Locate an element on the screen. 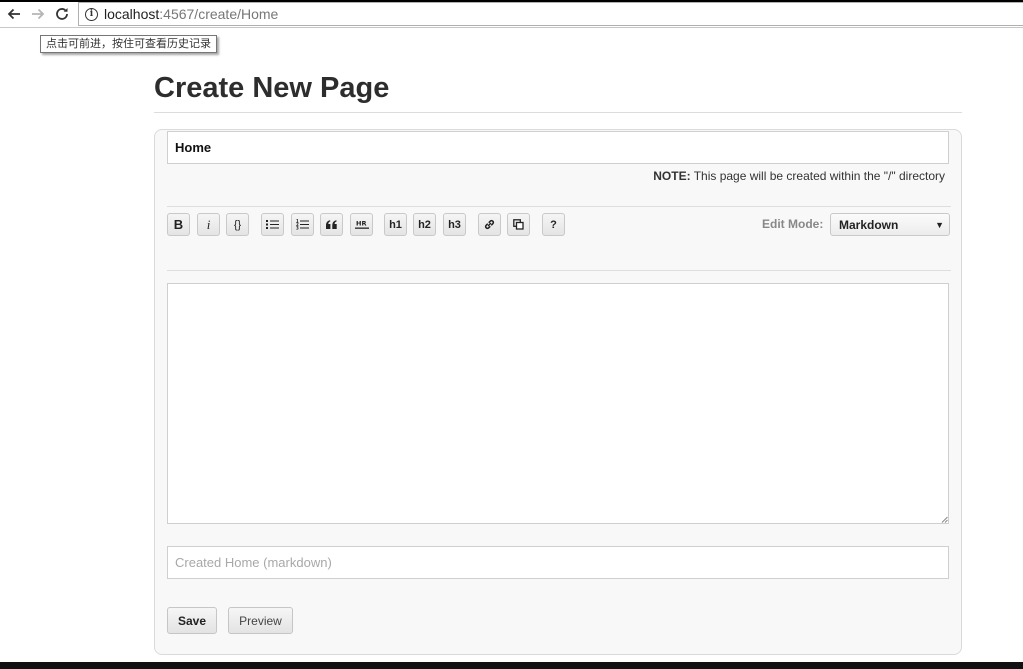 This screenshot has width=1023, height=669. svg-text: HR is located at coordinates (361, 224).